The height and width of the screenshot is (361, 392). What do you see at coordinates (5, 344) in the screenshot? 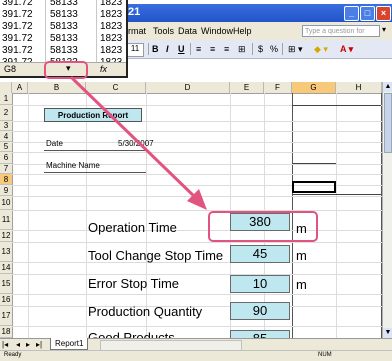
I see `tab-nav-first-icon: |◂` at bounding box center [5, 344].